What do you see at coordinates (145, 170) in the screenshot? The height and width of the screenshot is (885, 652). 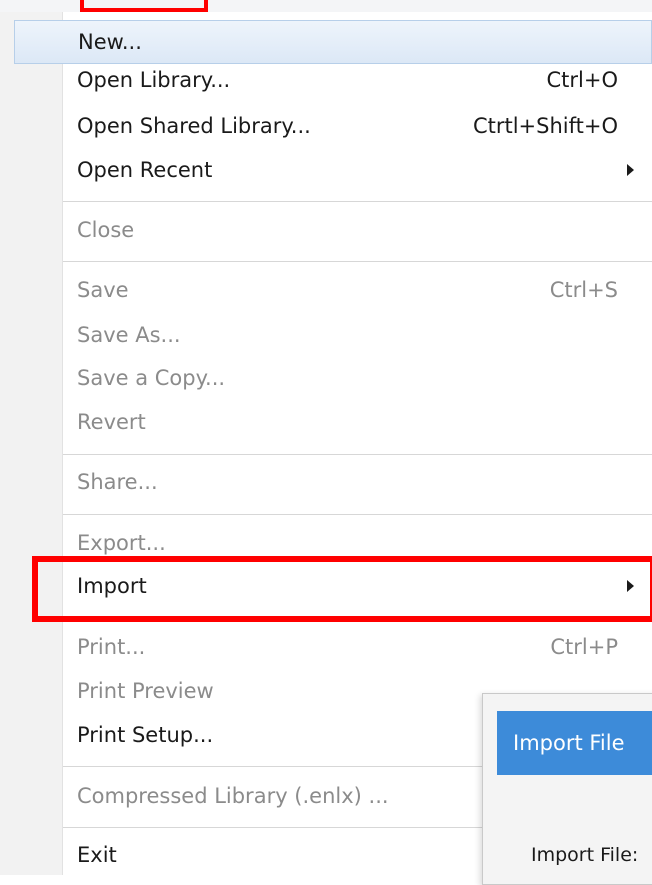 I see `menu-item-label: Open Recent` at bounding box center [145, 170].